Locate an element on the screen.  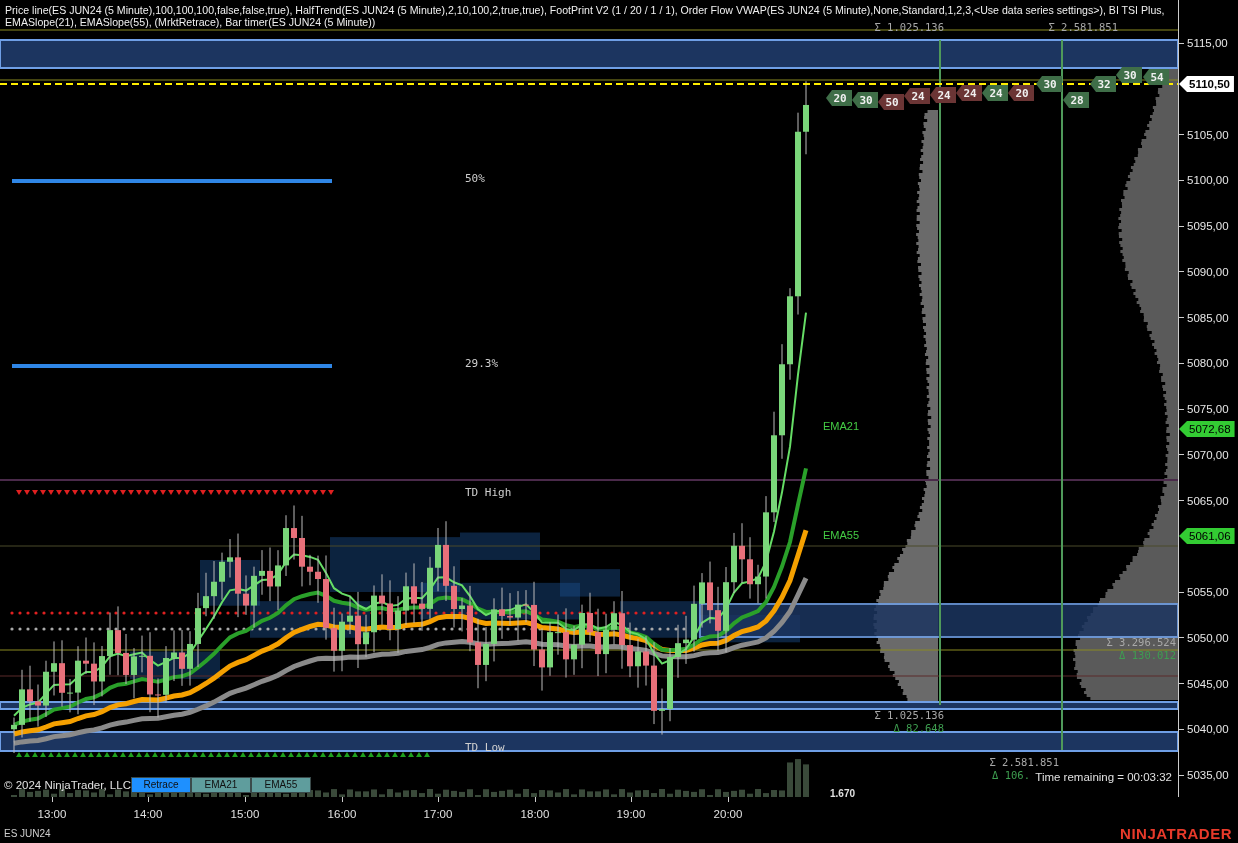
volume-delta: Δ 130.012 is located at coordinates (1147, 655).